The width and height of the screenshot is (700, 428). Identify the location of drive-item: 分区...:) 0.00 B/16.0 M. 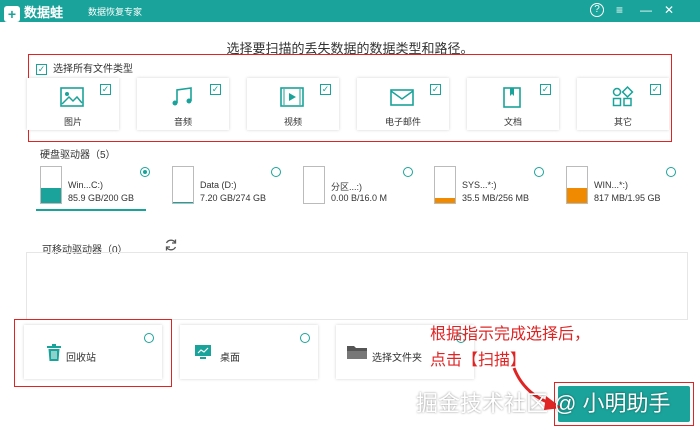
(358, 188).